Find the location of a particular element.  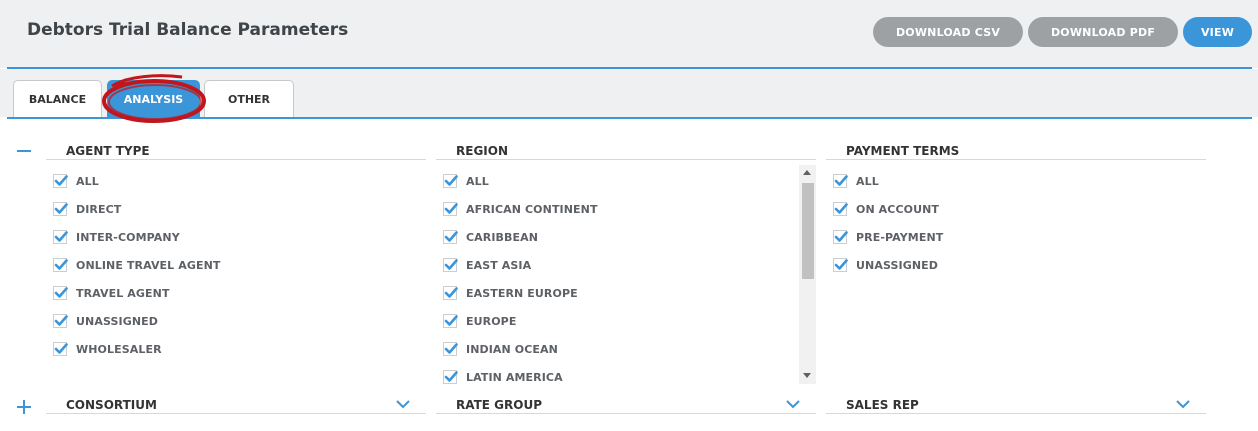

option-label: CARIBBEAN is located at coordinates (502, 237).